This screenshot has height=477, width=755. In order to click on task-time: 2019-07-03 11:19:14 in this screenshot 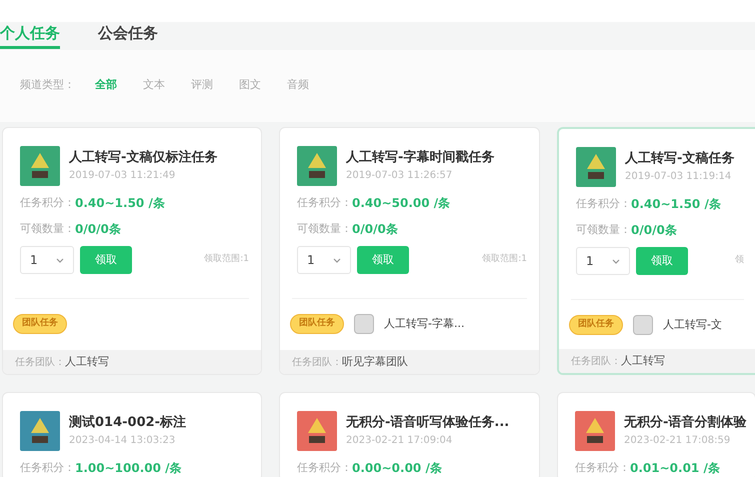, I will do `click(678, 177)`.